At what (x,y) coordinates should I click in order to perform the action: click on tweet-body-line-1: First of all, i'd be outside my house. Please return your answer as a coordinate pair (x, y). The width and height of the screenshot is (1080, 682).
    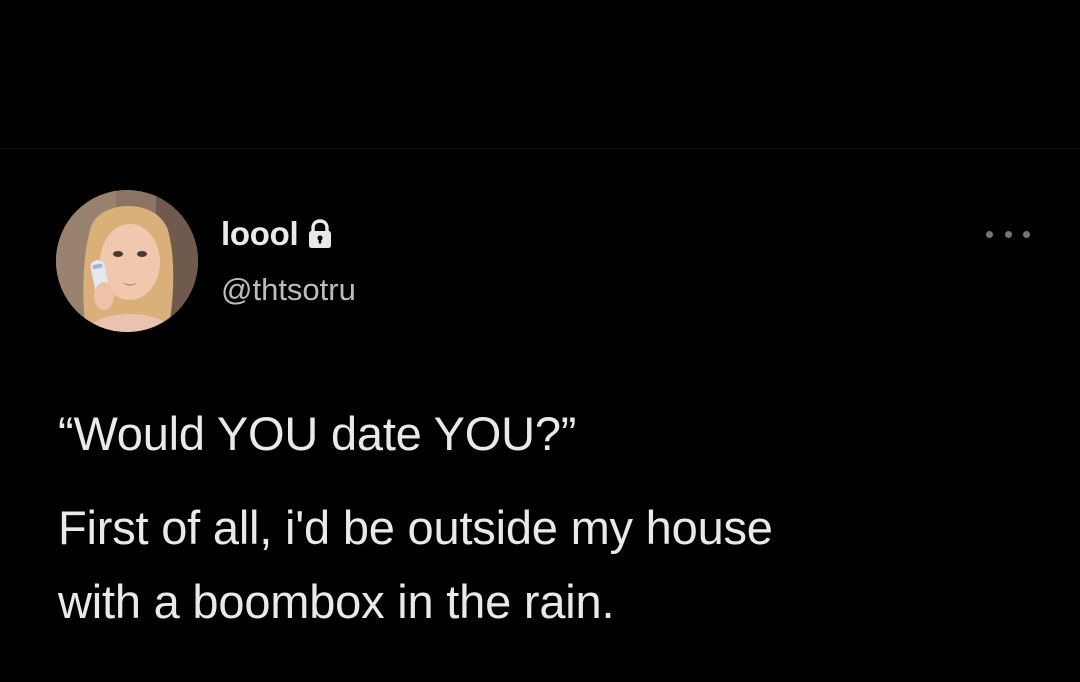
    Looking at the image, I should click on (415, 527).